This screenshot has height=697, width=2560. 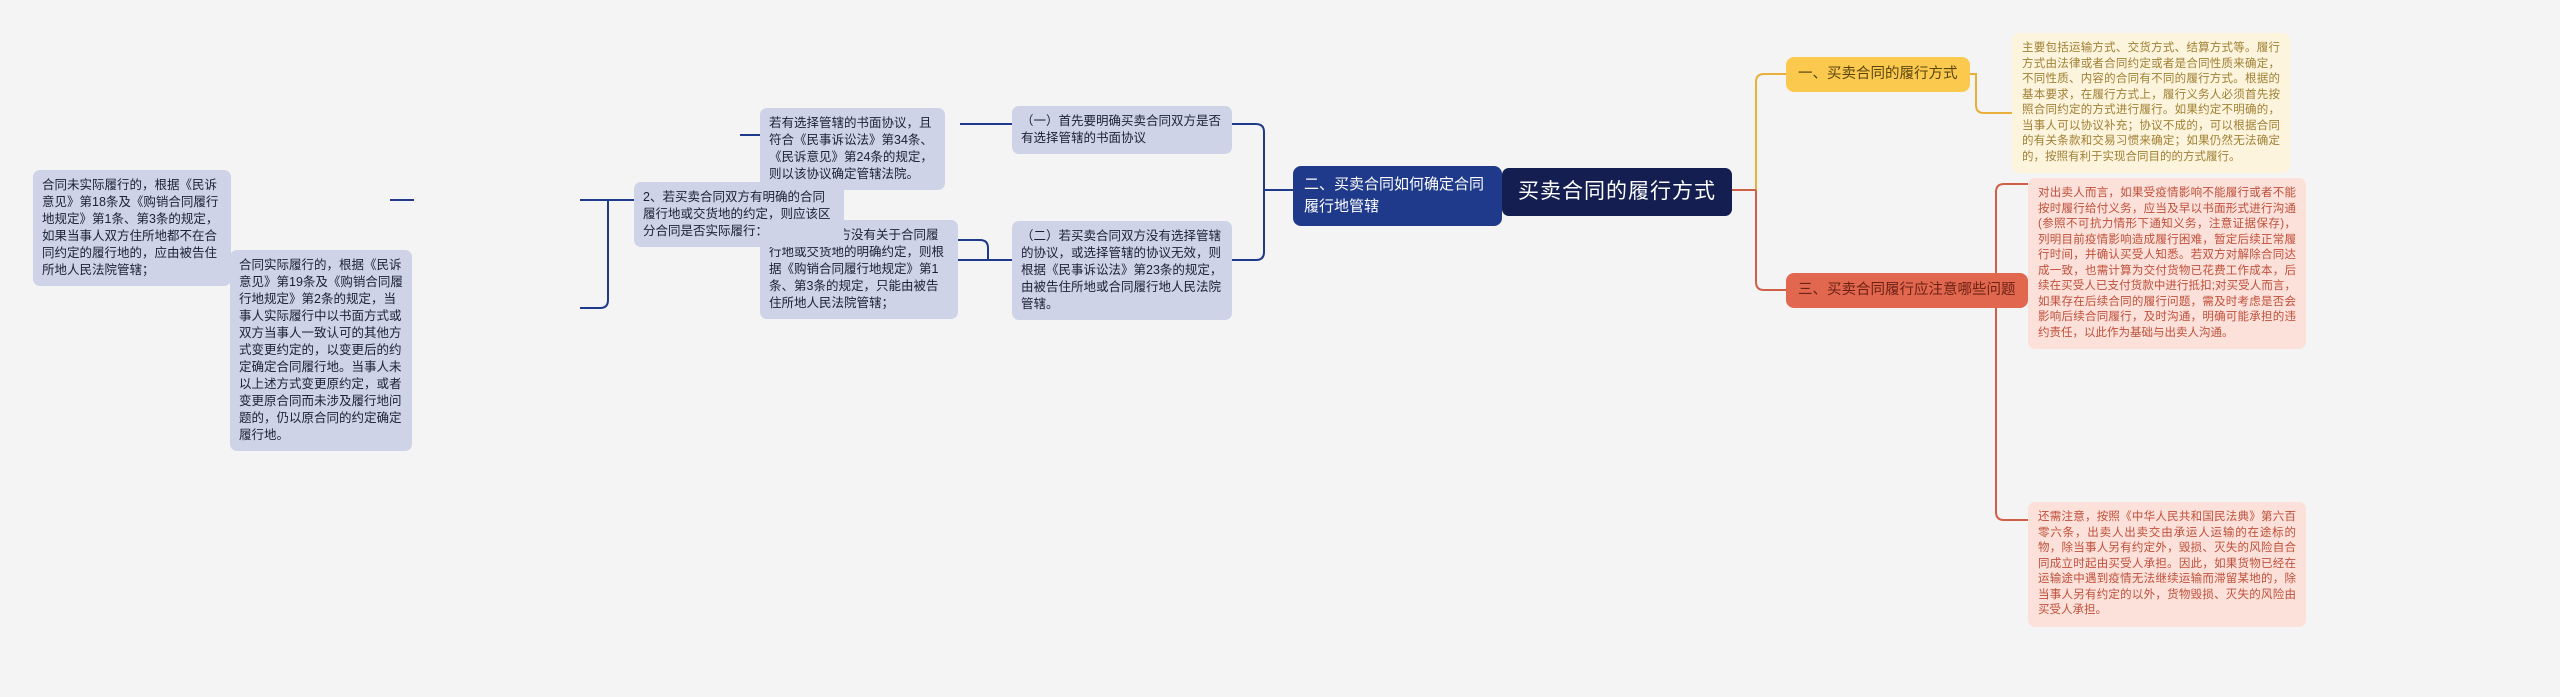 What do you see at coordinates (1394, 195) in the screenshot?
I see `branch-2-label: 二、买卖合同如何确定合同履行地管辖` at bounding box center [1394, 195].